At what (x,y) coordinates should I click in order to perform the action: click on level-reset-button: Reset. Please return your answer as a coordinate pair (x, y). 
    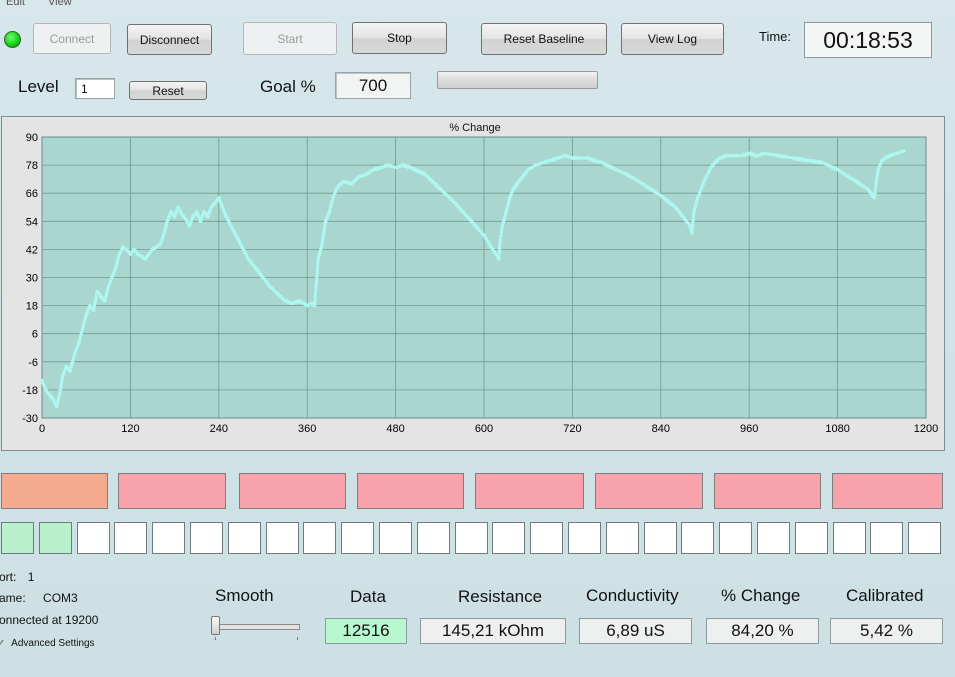
    Looking at the image, I should click on (168, 90).